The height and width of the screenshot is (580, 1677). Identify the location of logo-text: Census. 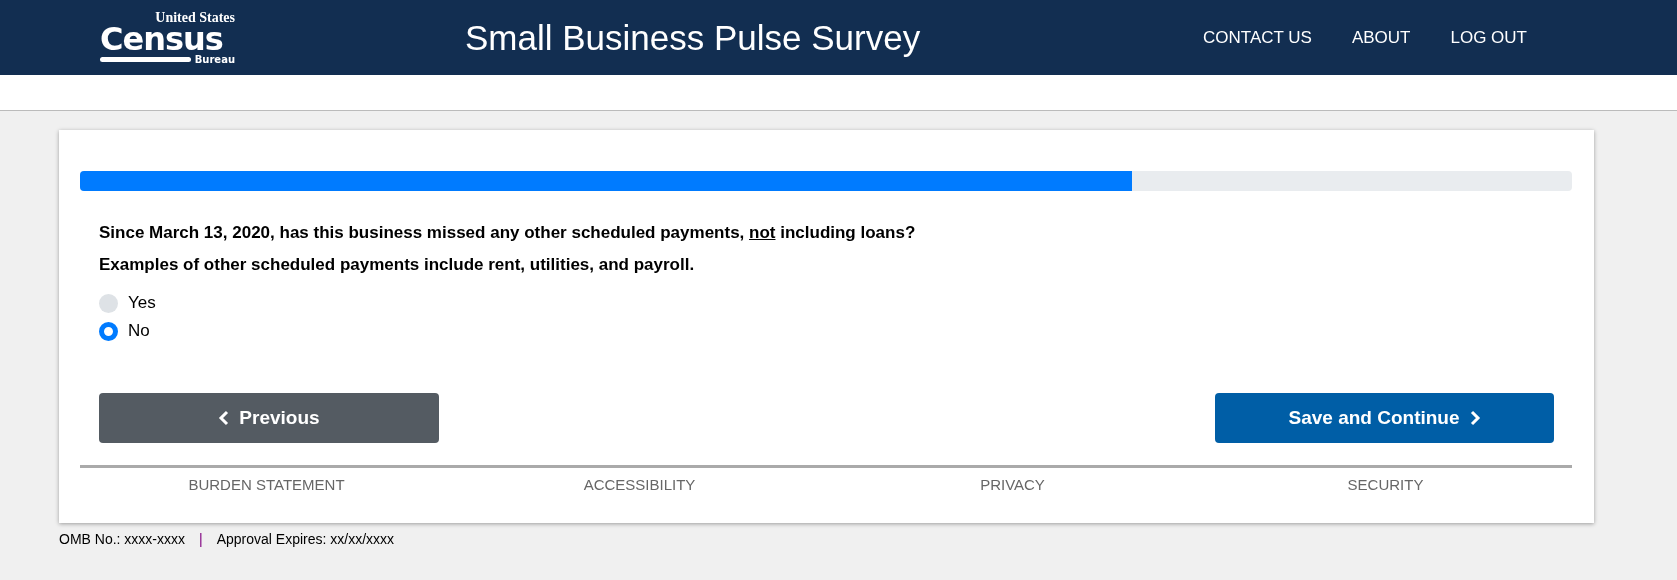
(161, 38).